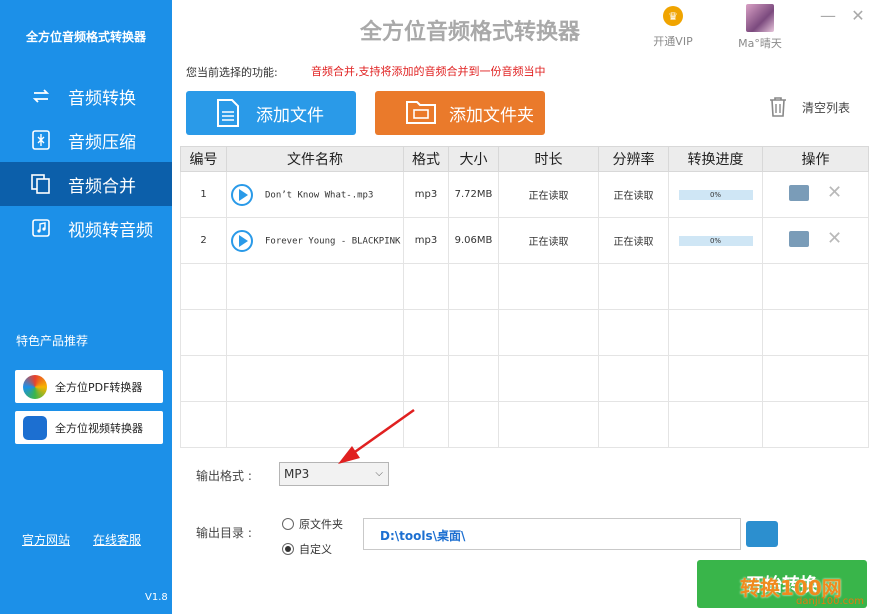 The width and height of the screenshot is (885, 614). I want to click on col-header-progress: 转换进度, so click(715, 159).